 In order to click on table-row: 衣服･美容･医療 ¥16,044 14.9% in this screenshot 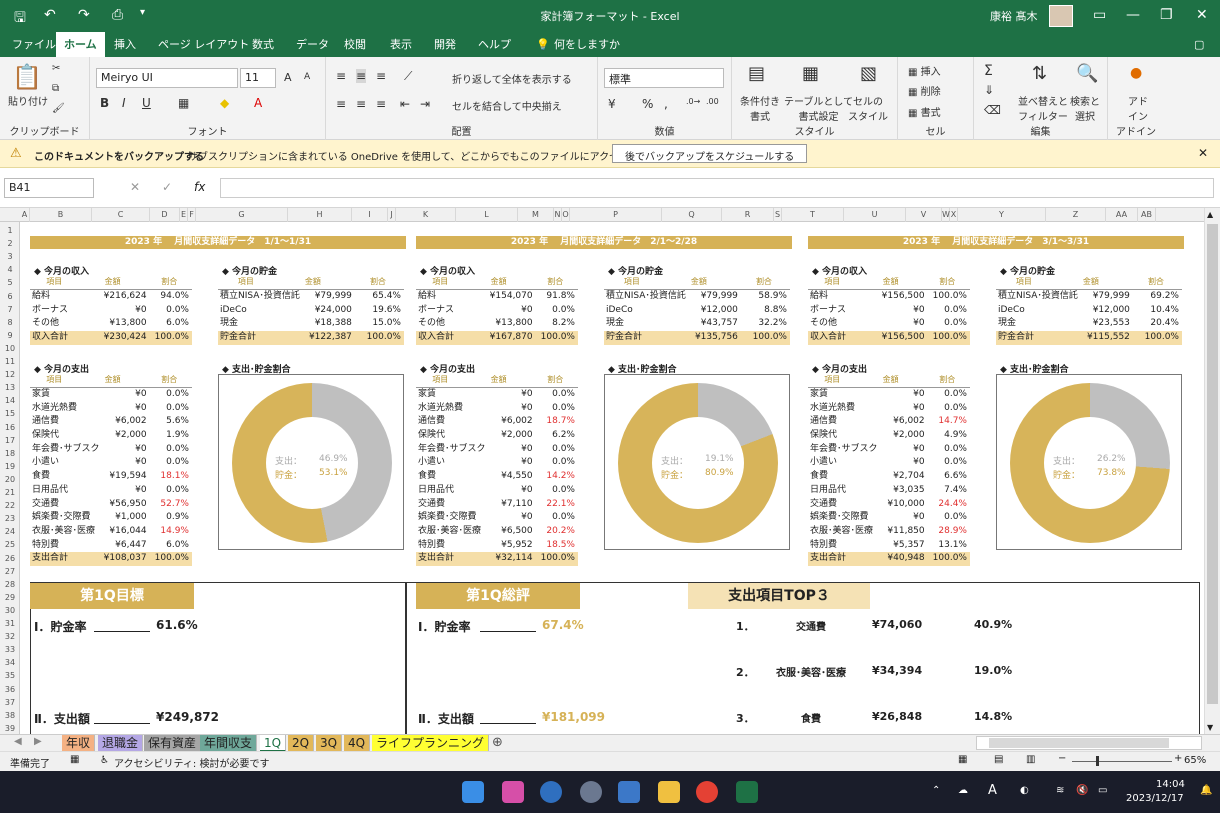, I will do `click(111, 532)`.